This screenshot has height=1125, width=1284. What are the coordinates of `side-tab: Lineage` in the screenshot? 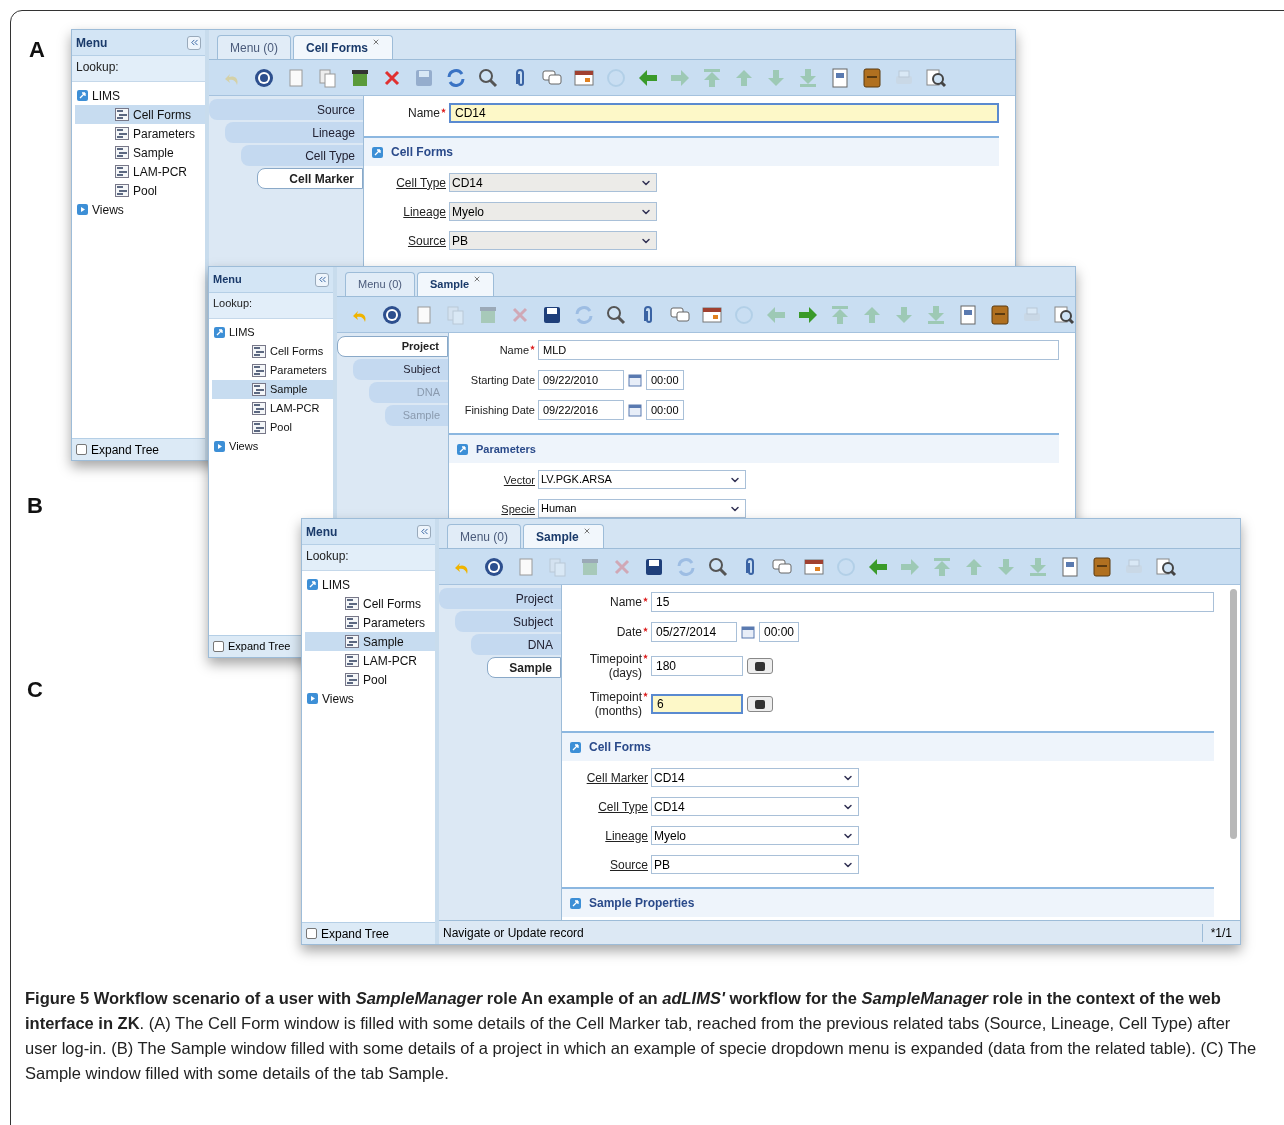 It's located at (294, 132).